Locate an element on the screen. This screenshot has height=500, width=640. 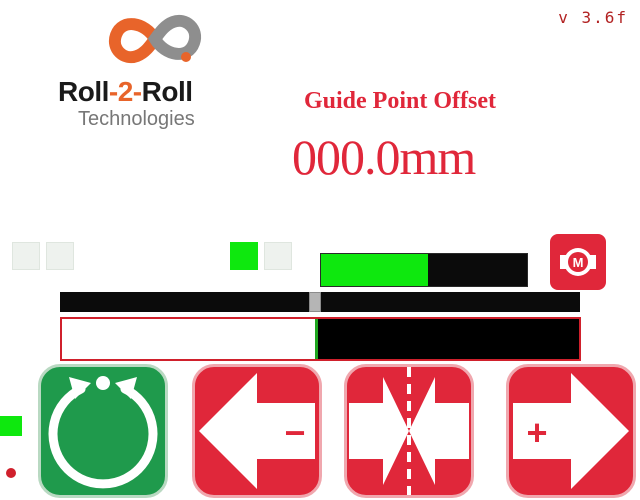
actuator-position-handle is located at coordinates (314, 302).